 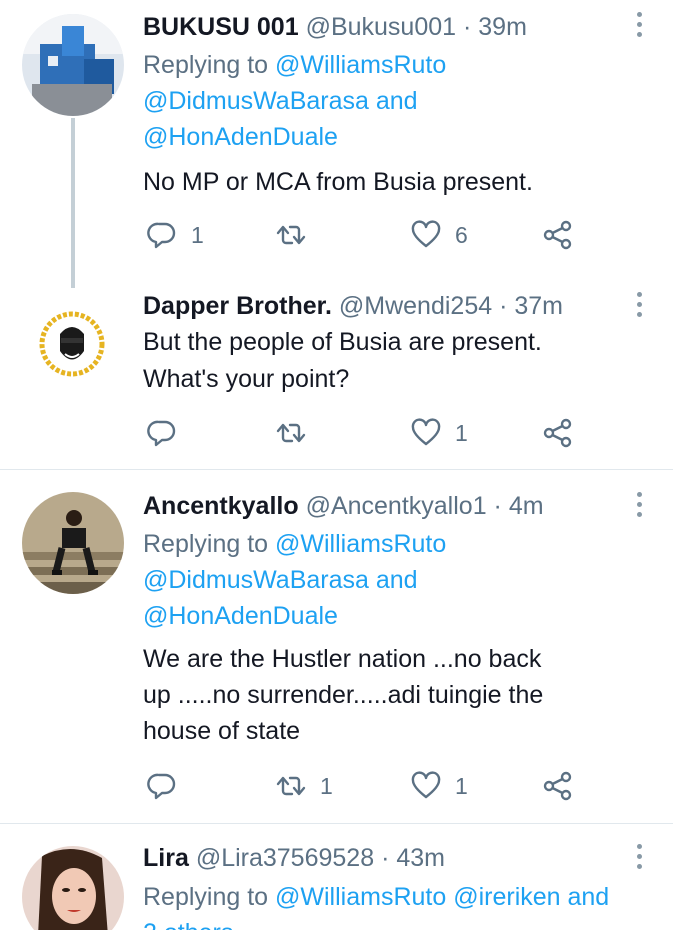 I want to click on user-handle: @Lira37569528, so click(x=285, y=858).